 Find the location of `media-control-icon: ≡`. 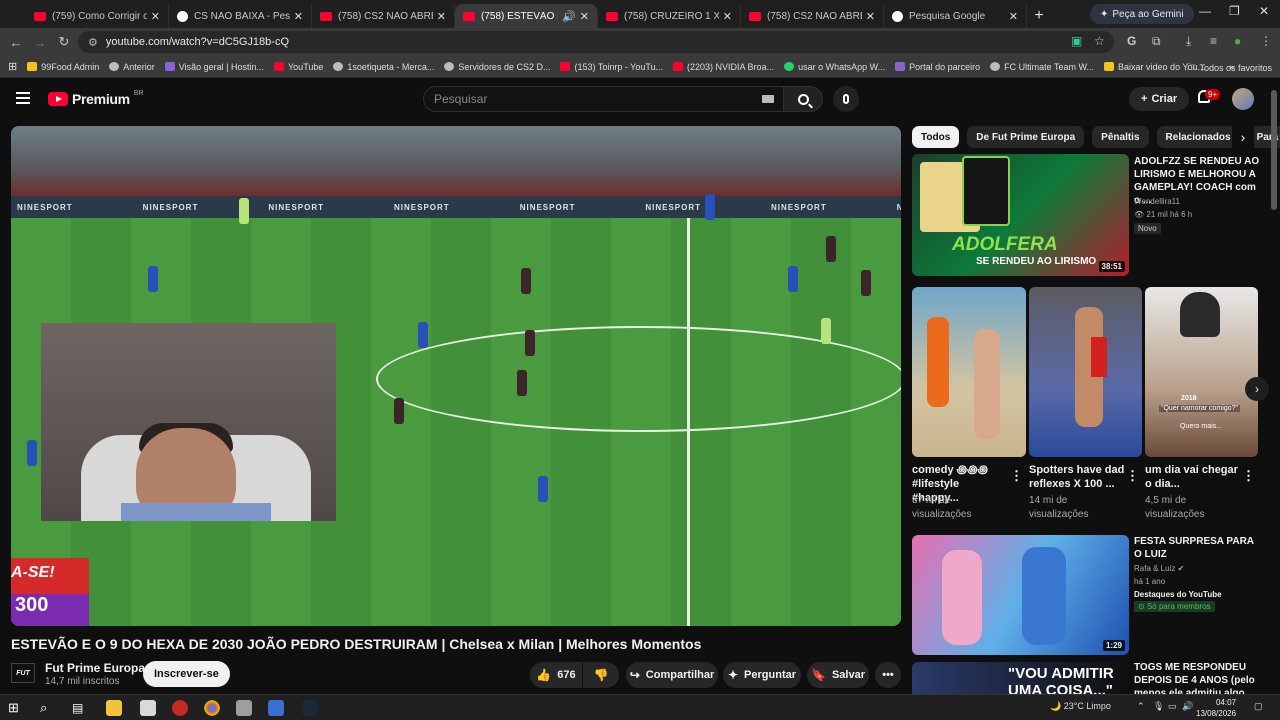

media-control-icon: ≡ is located at coordinates (1213, 41).